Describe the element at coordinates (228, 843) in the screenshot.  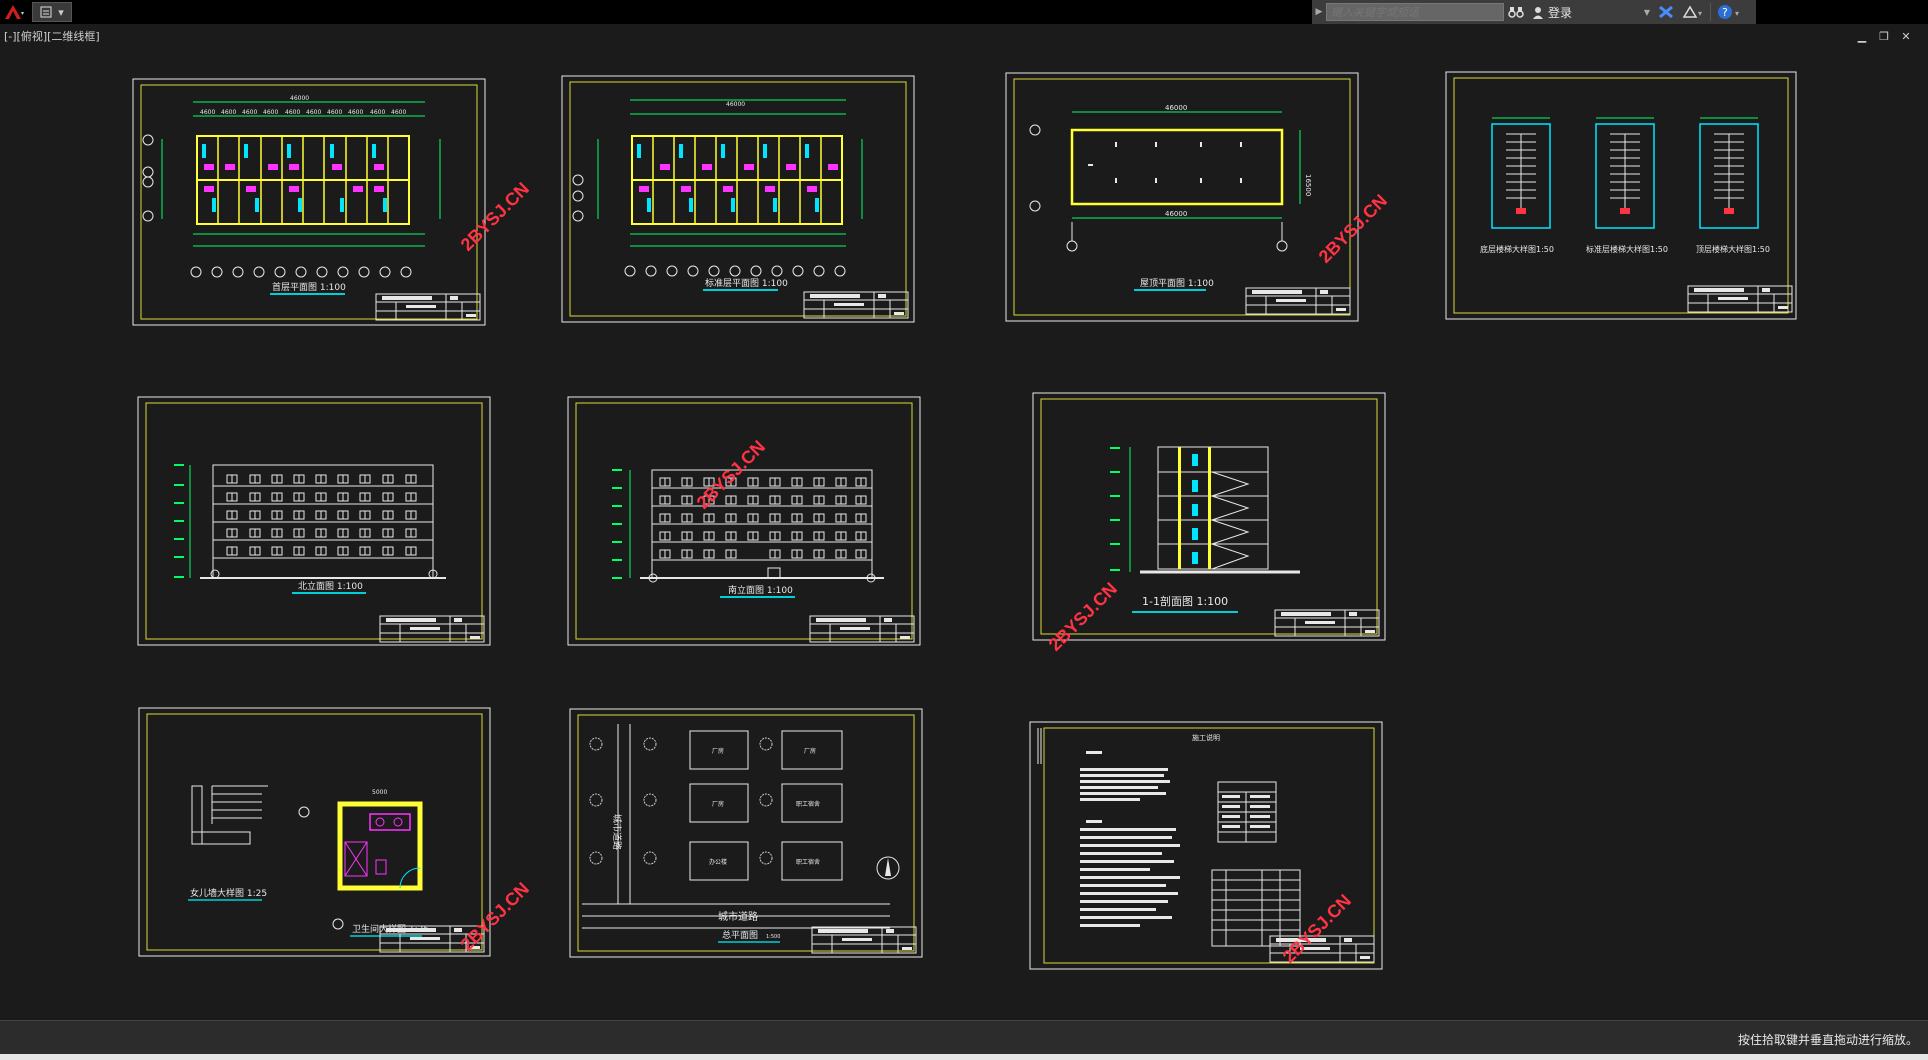
I see `parapet-detail: 女儿墙大样图 1:25` at that location.